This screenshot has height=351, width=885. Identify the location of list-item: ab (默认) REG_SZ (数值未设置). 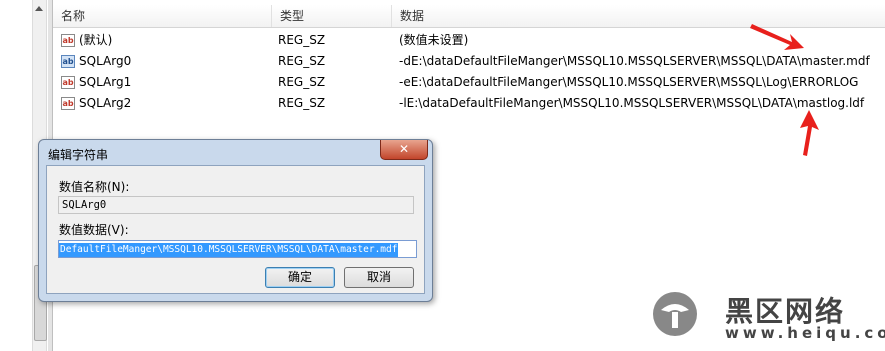
(469, 40).